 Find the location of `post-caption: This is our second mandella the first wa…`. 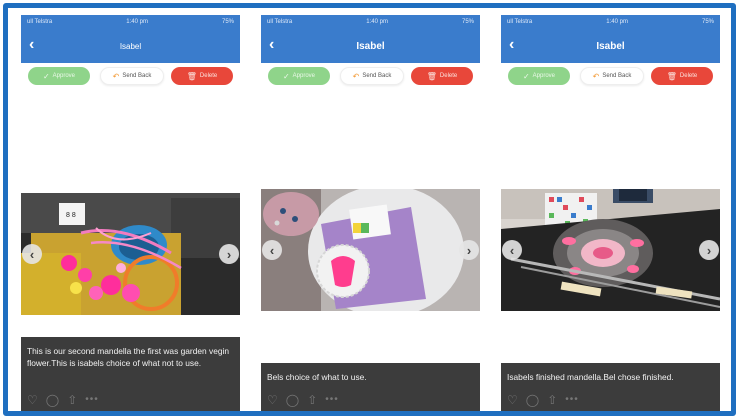

post-caption: This is our second mandella the first wa… is located at coordinates (128, 357).